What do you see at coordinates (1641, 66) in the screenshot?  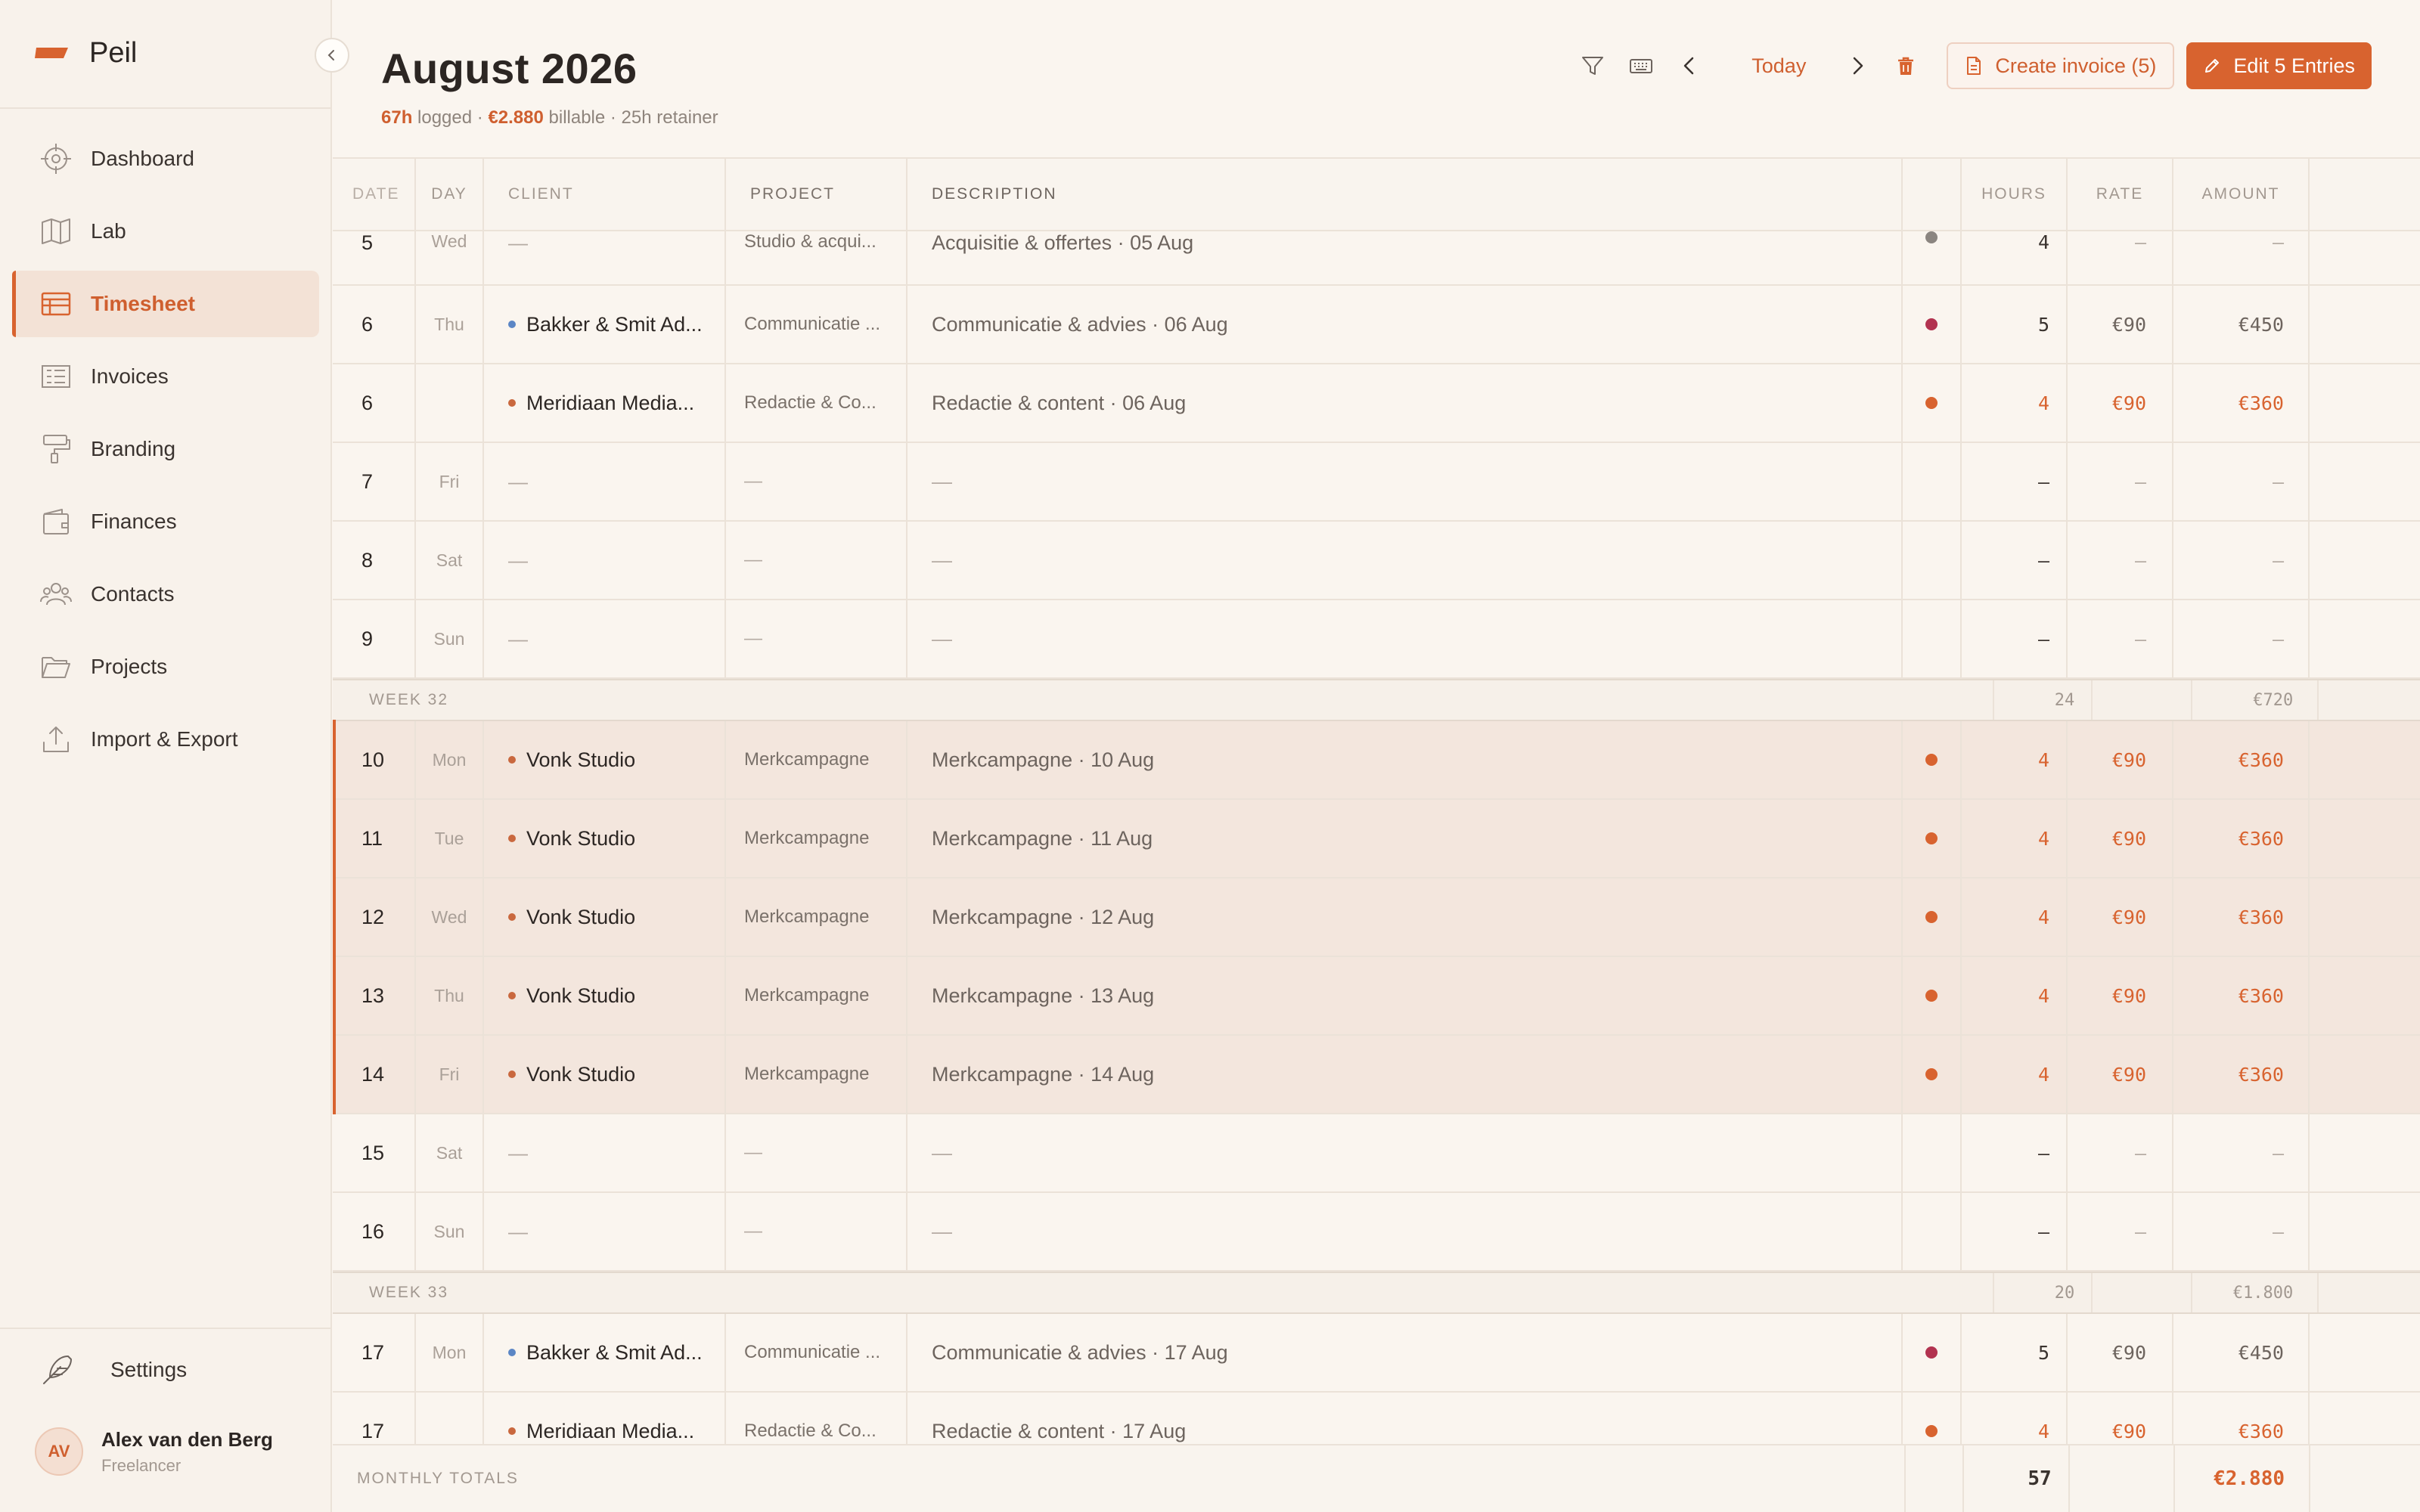 I see `keyboard-button` at bounding box center [1641, 66].